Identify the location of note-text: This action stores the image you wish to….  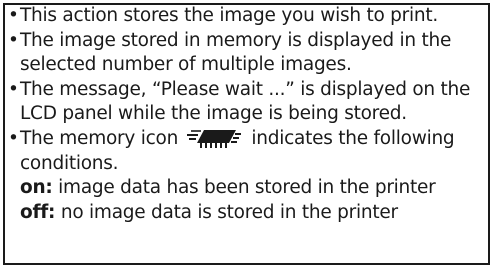
(229, 15).